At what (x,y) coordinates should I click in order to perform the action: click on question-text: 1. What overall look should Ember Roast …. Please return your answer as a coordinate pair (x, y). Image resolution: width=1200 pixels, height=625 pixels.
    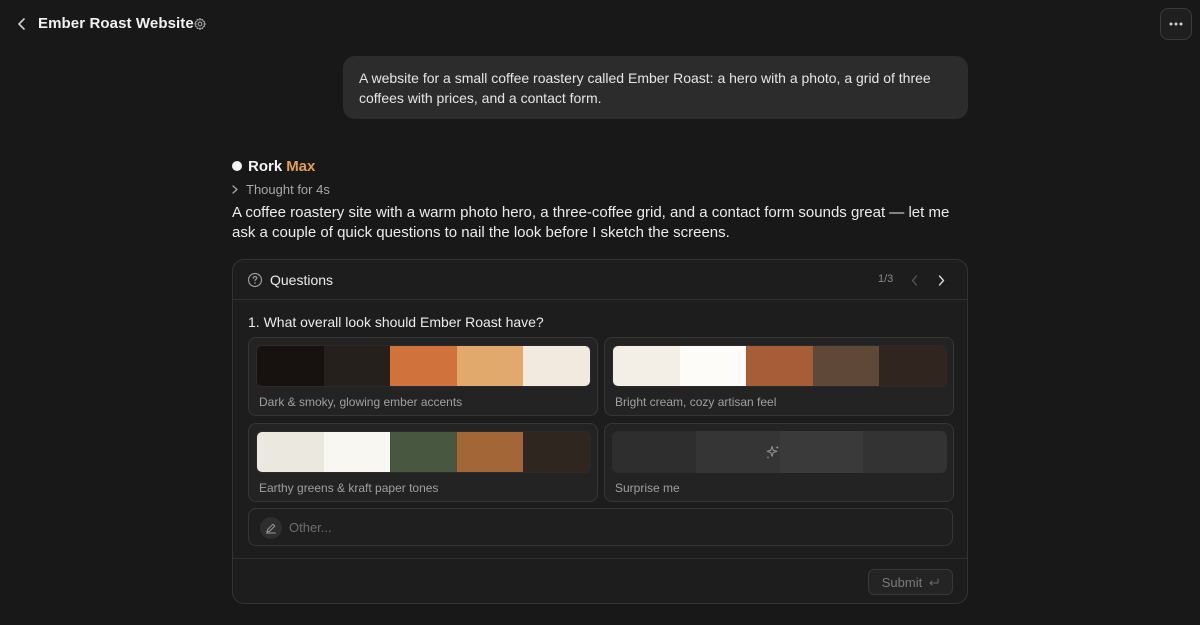
    Looking at the image, I should click on (396, 322).